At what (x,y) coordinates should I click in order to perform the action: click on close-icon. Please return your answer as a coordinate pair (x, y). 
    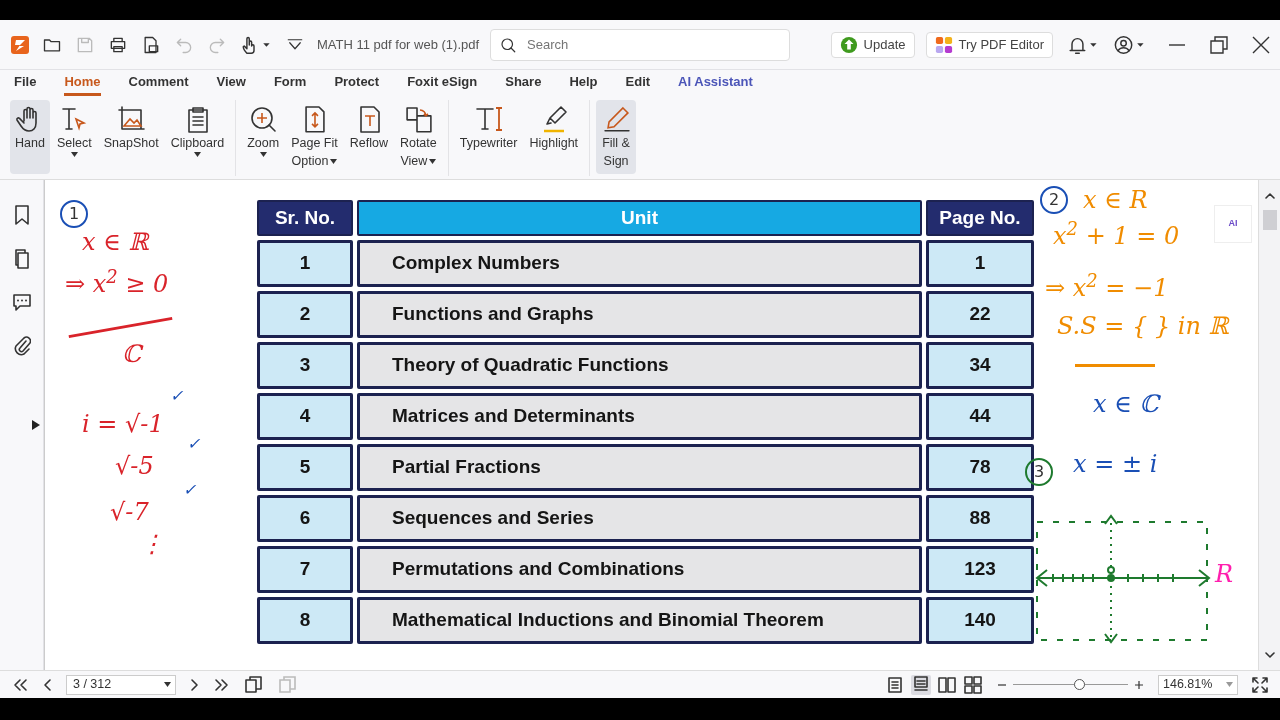
    Looking at the image, I should click on (1261, 44).